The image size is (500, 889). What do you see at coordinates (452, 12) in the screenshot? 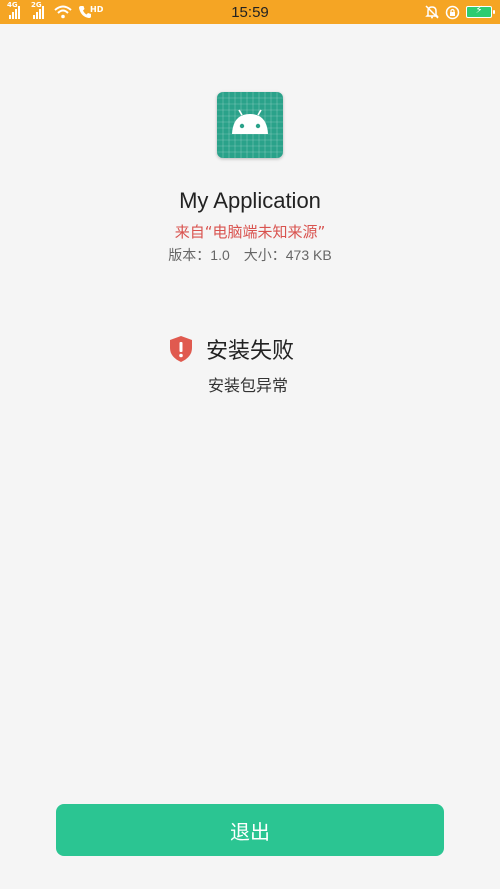
I see `lock-rotation-icon` at bounding box center [452, 12].